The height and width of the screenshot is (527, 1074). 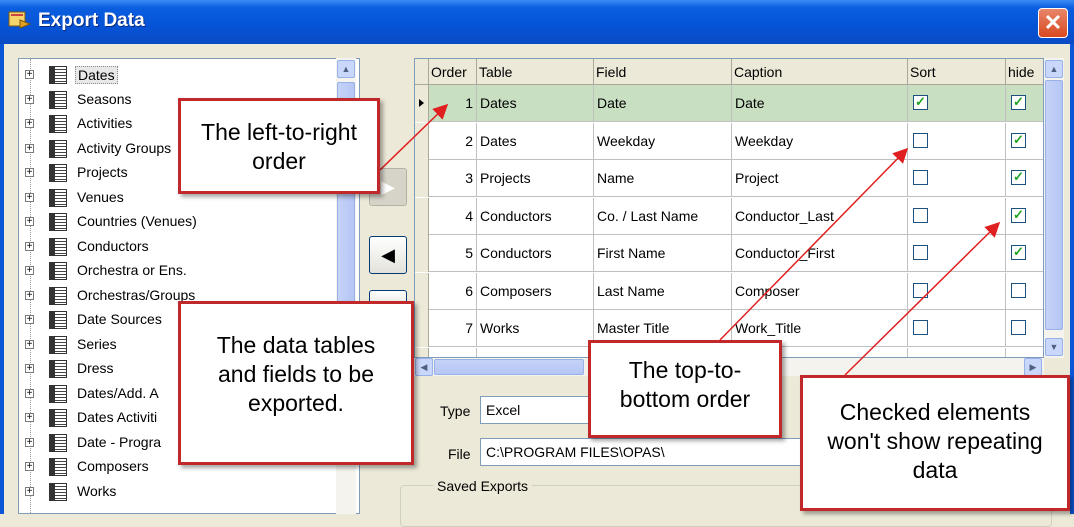 What do you see at coordinates (663, 291) in the screenshot?
I see `cell-field: Last Name` at bounding box center [663, 291].